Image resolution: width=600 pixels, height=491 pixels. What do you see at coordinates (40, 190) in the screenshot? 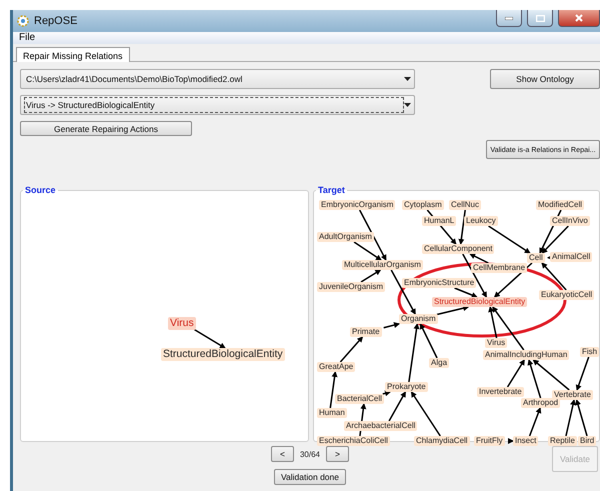
I see `panel-title: Source` at bounding box center [40, 190].